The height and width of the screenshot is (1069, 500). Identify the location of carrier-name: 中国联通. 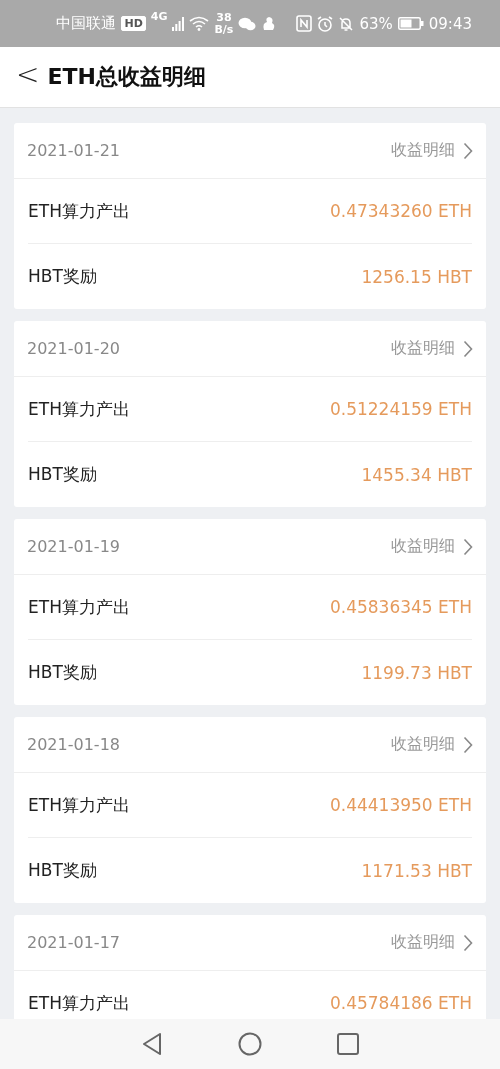
(86, 23).